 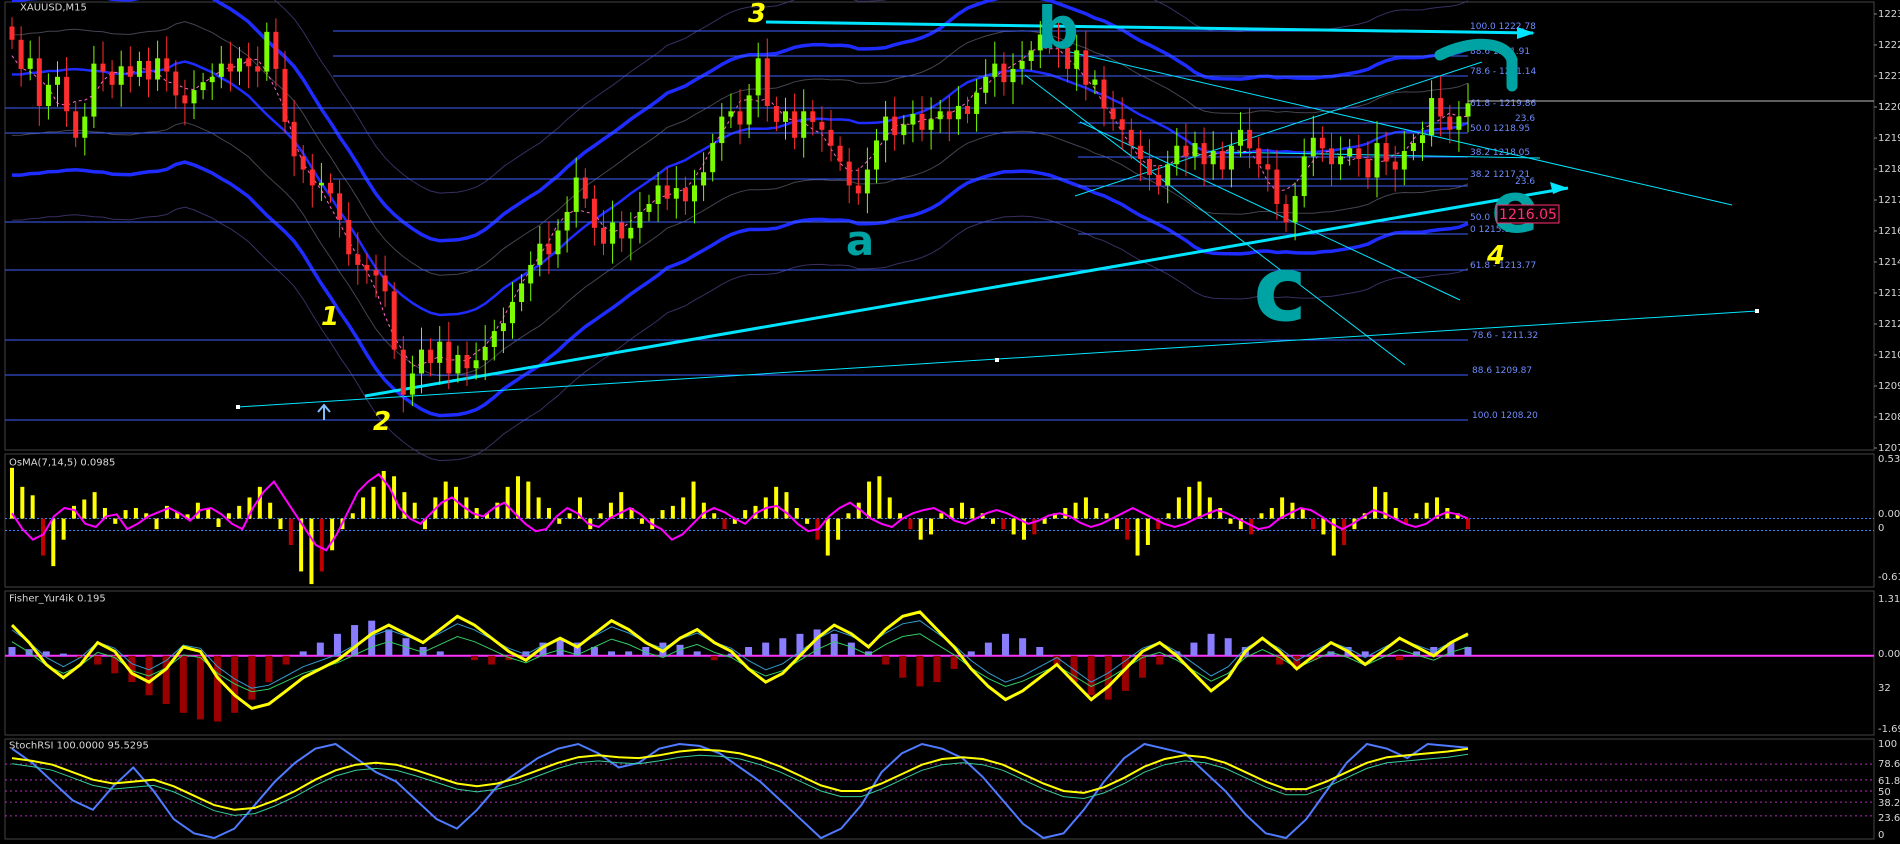 I want to click on hand-drawn-label: b, so click(x=1058, y=31).